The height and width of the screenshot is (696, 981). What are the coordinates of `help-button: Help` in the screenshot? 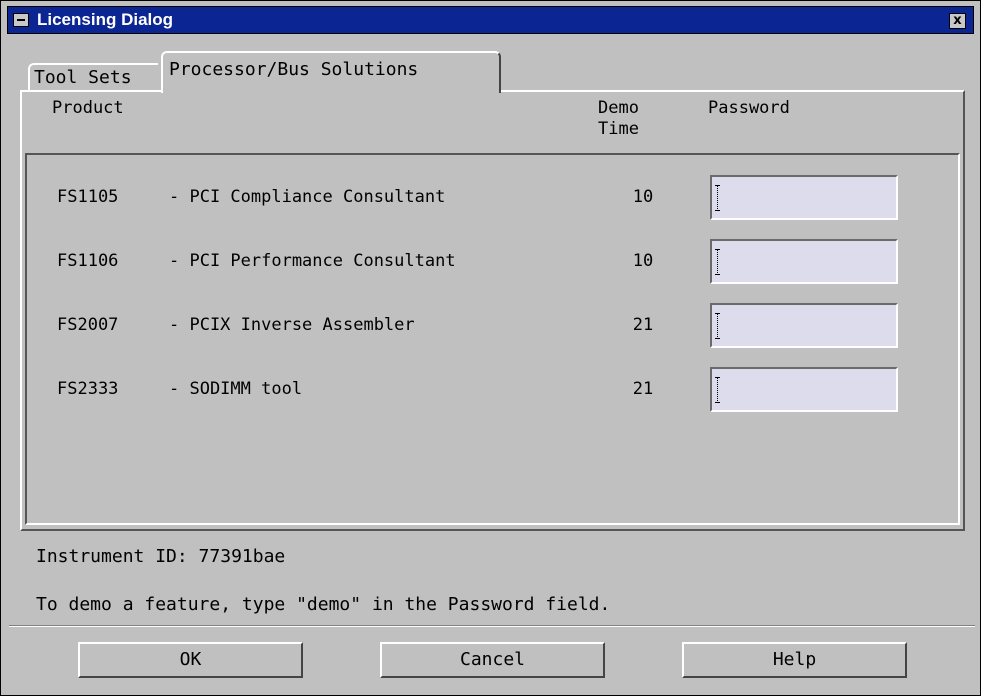 It's located at (794, 660).